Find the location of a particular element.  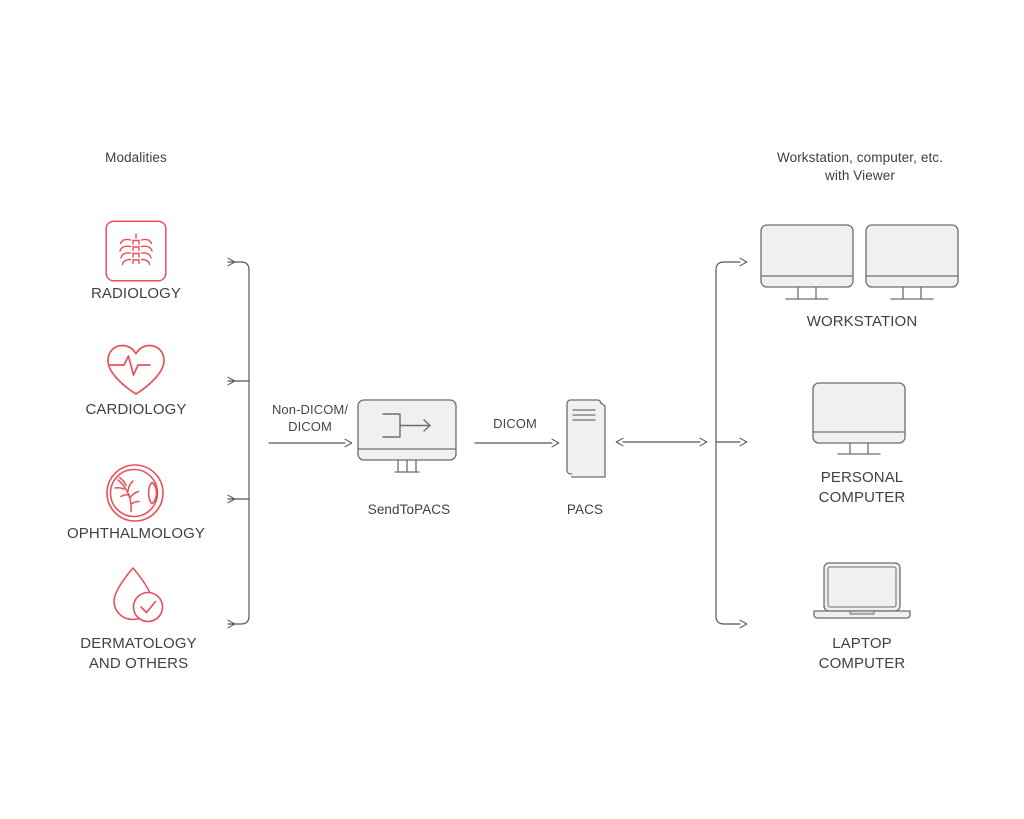

branch-to-dermatology is located at coordinates (238, 622).